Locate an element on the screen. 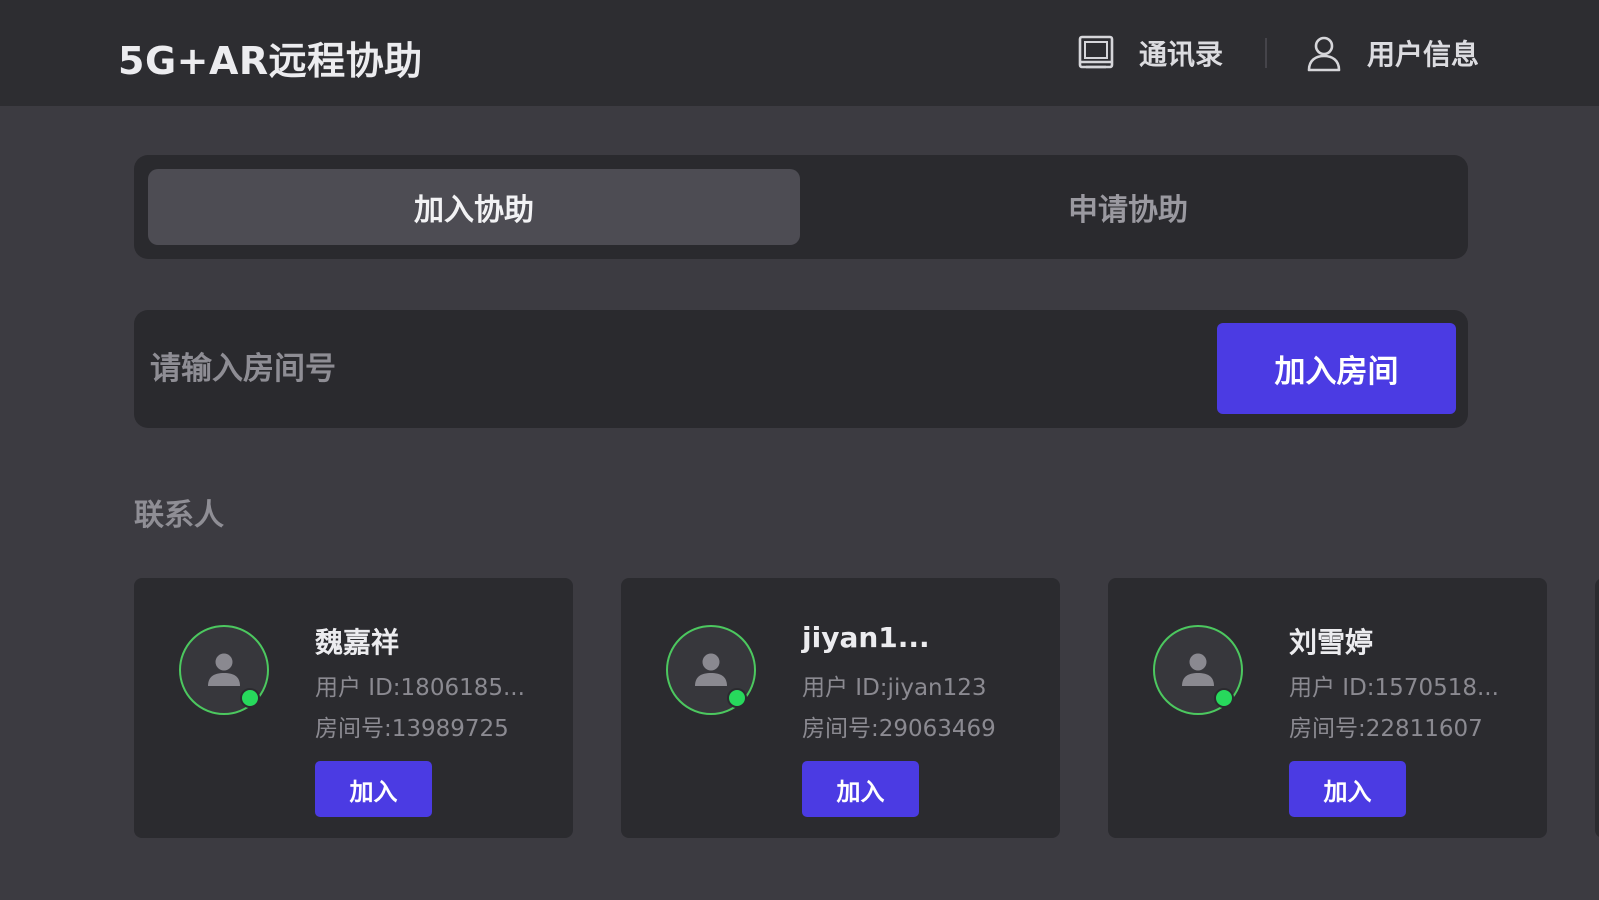 The height and width of the screenshot is (900, 1599). contact-room-number: 房间号:13989725 is located at coordinates (412, 729).